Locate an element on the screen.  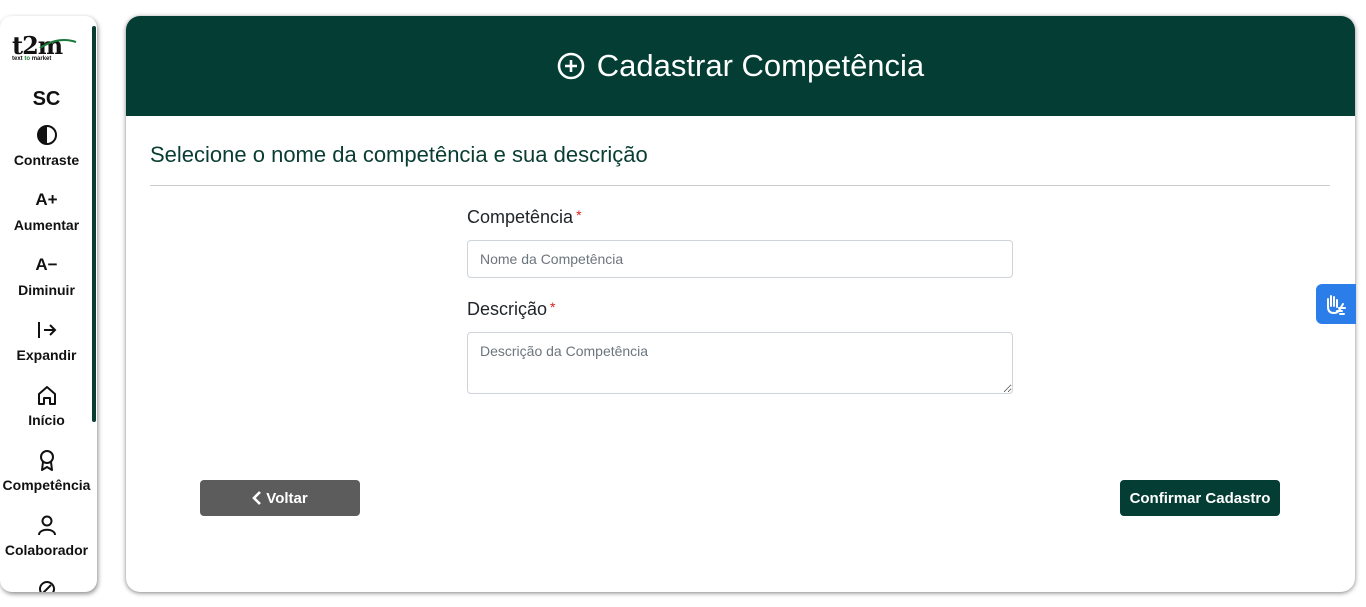
sidebar-item-colaborador: Colaborador is located at coordinates (46, 536).